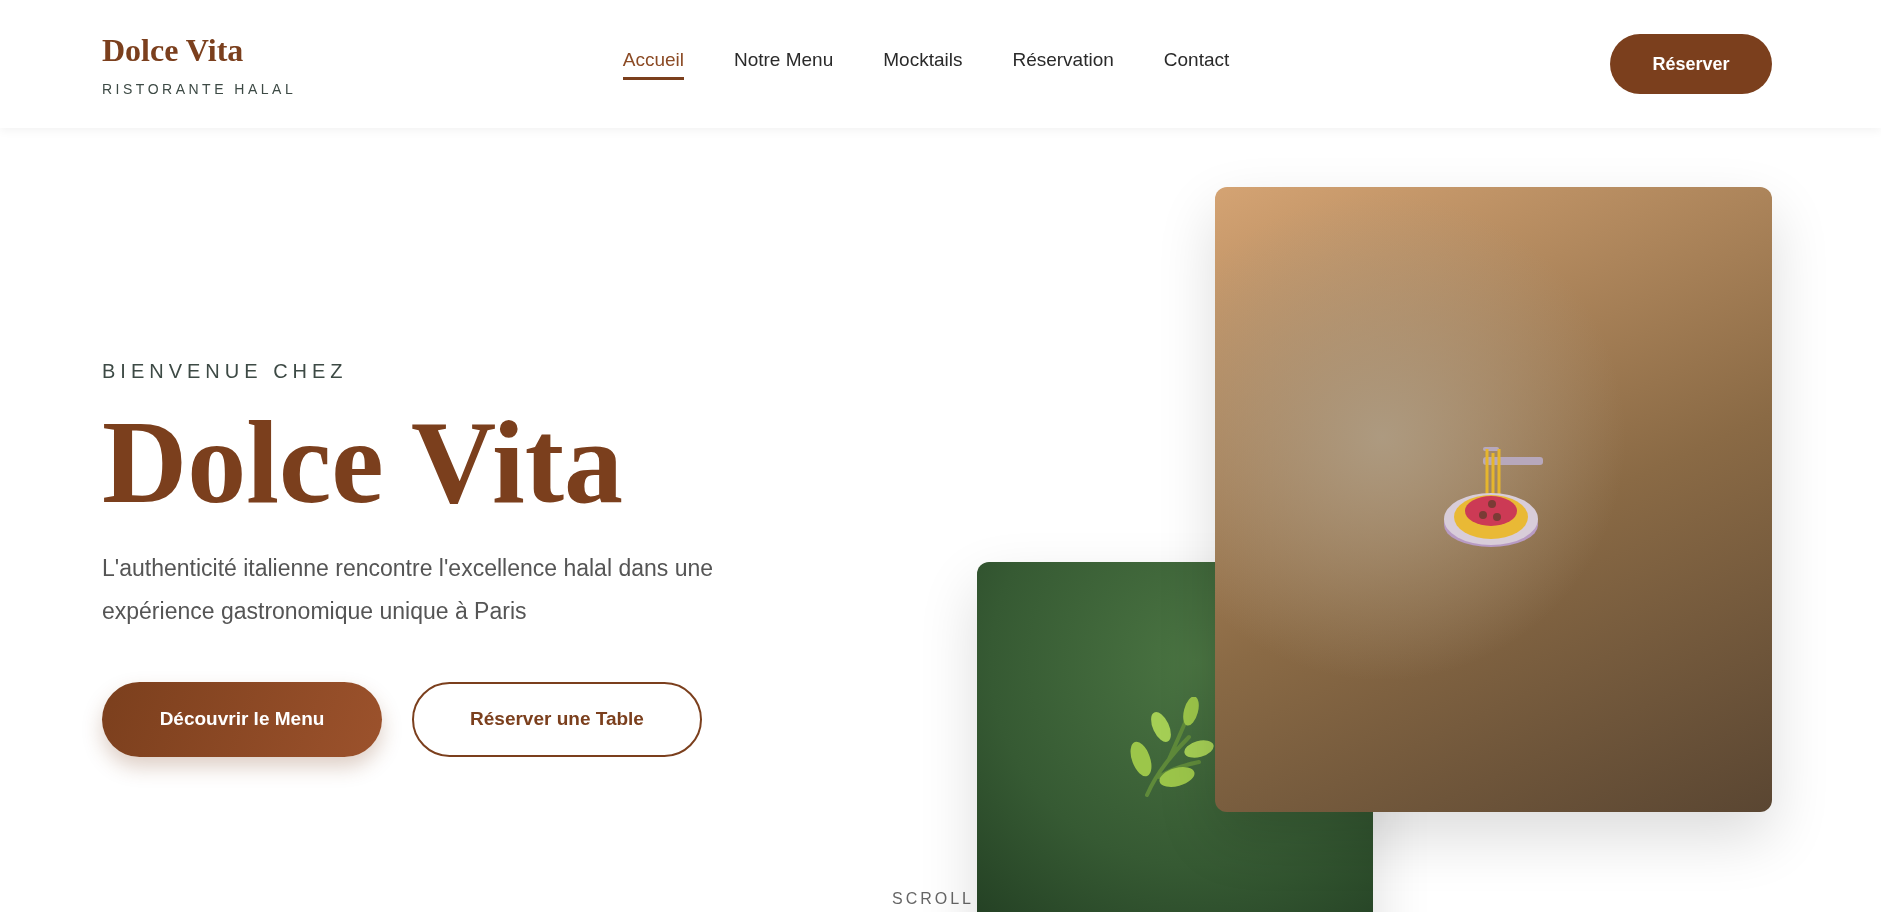  I want to click on eyebrow-text: BIENVENUE CHEZ, so click(225, 371).